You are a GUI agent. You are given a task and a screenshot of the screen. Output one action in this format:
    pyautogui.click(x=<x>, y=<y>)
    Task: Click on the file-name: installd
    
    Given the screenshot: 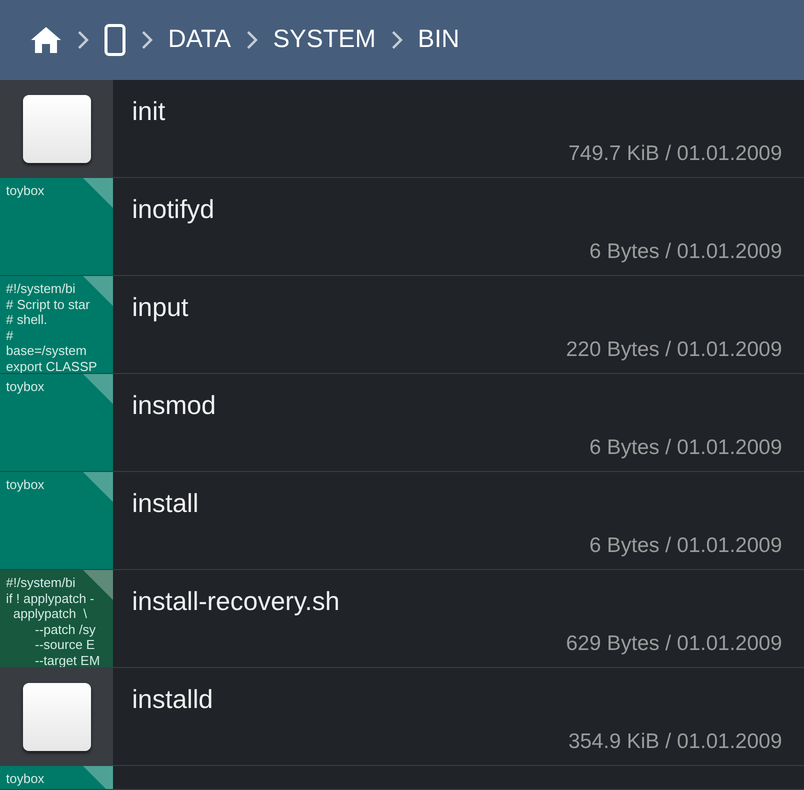 What is the action you would take?
    pyautogui.click(x=173, y=699)
    